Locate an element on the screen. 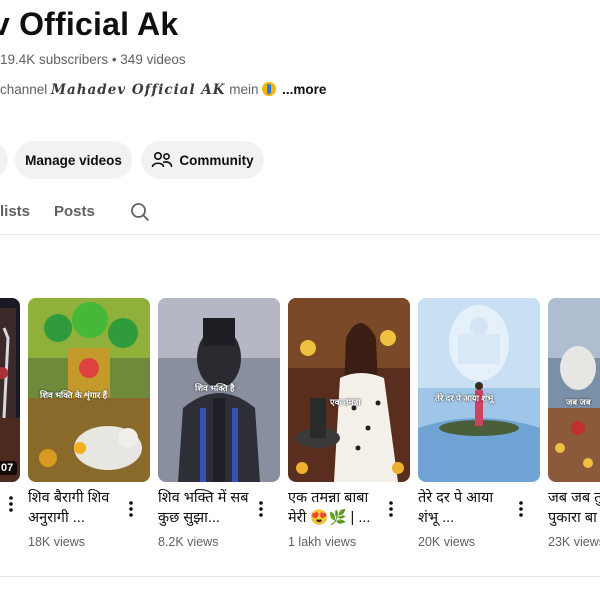  section-divider is located at coordinates (300, 576).